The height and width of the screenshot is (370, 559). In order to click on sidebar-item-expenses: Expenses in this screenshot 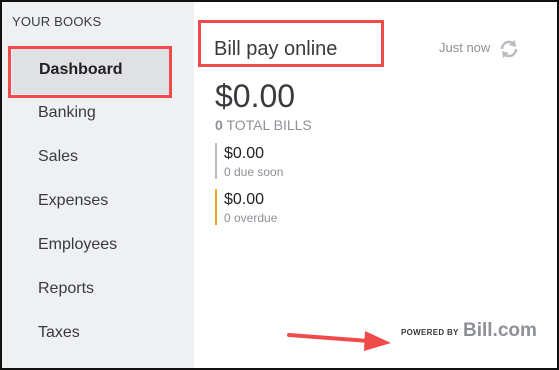, I will do `click(73, 201)`.